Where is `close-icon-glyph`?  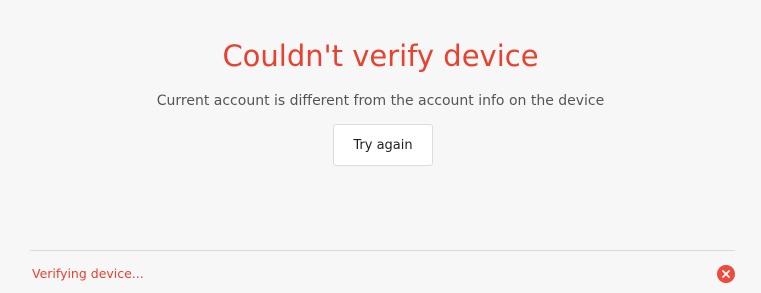
close-icon-glyph is located at coordinates (726, 274).